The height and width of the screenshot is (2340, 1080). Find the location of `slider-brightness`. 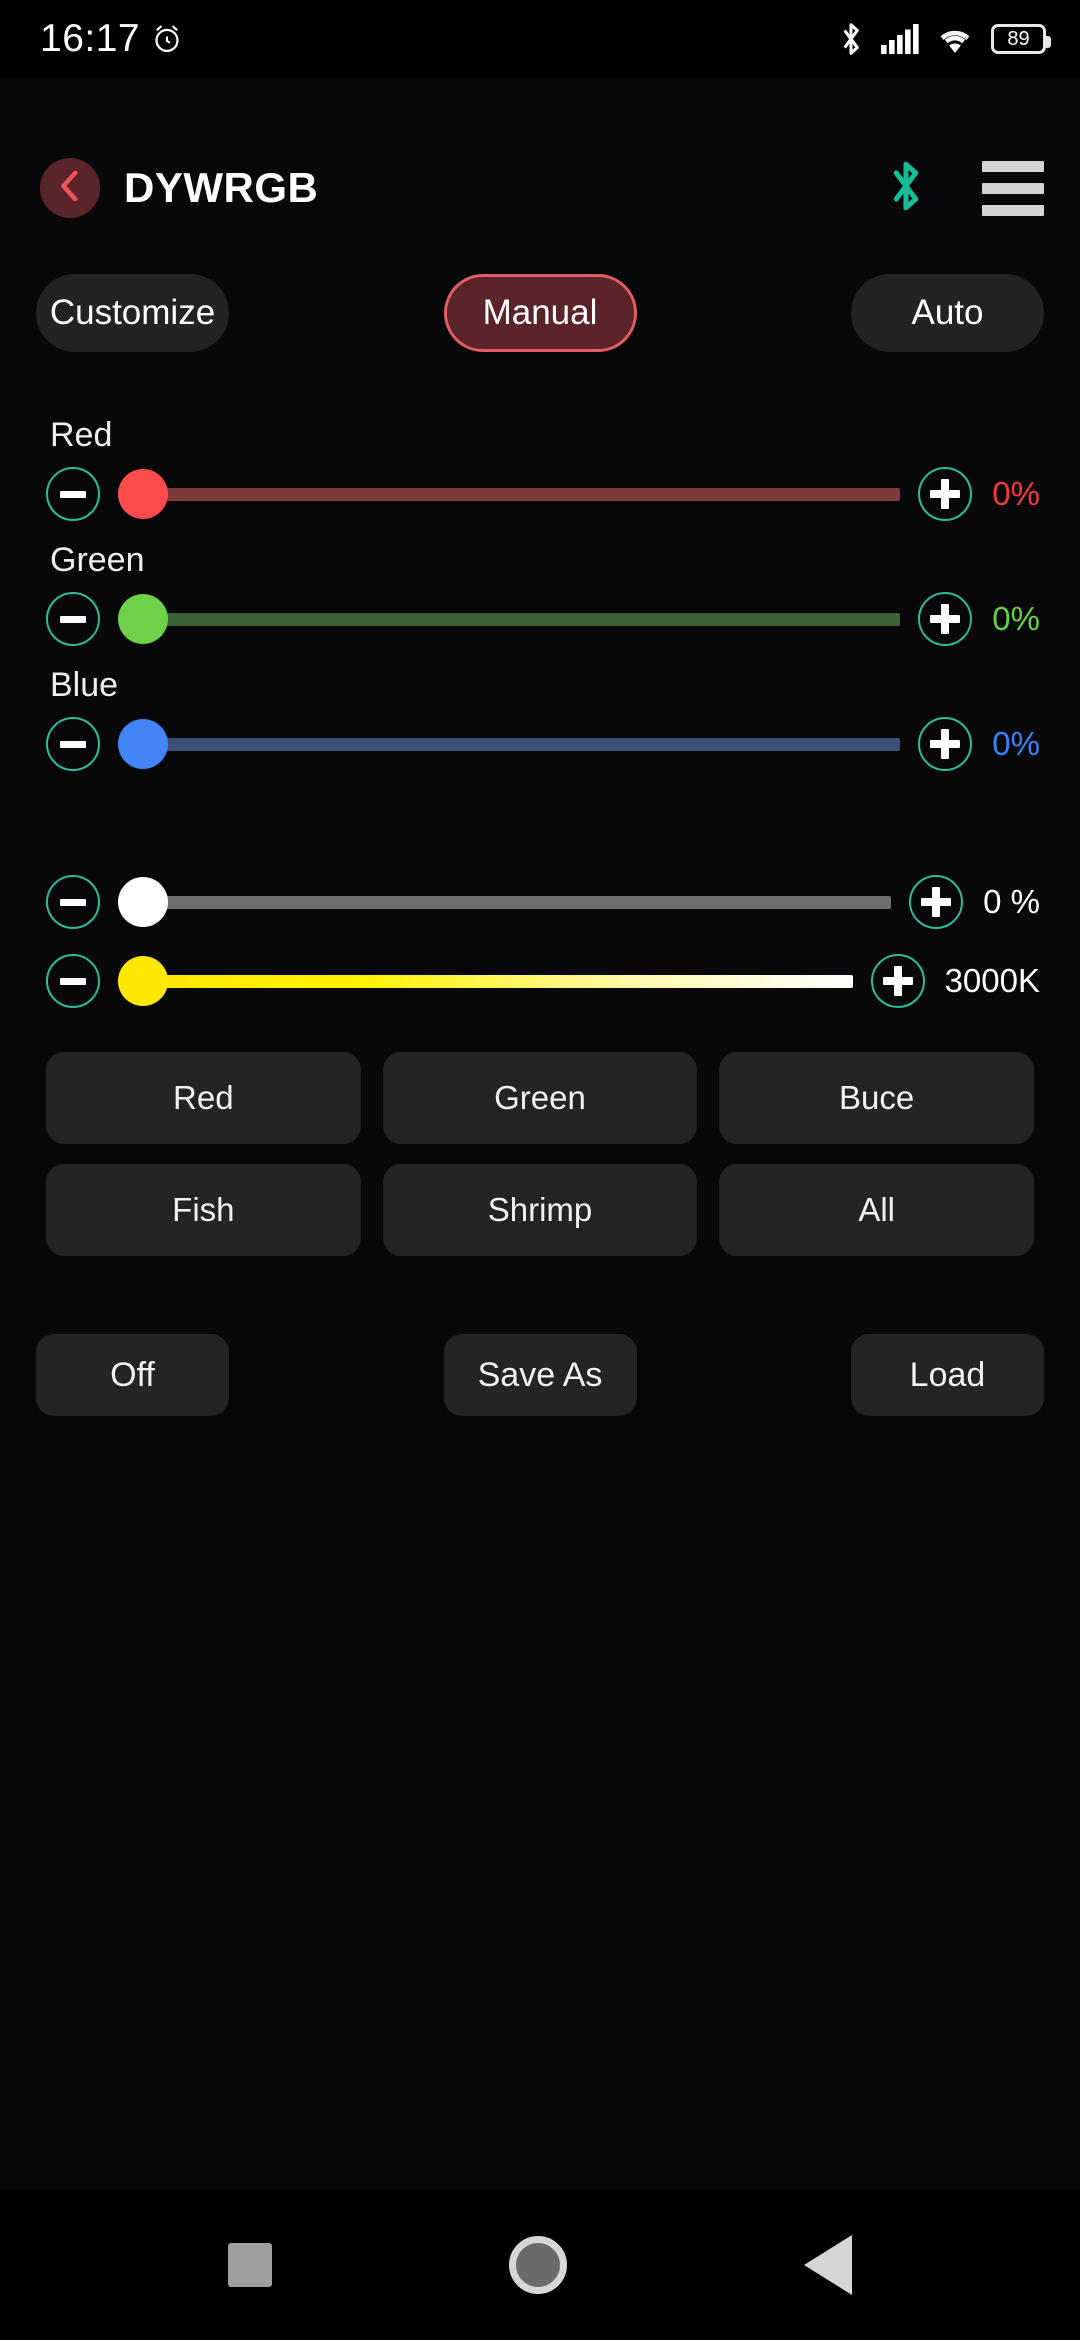

slider-brightness is located at coordinates (505, 902).